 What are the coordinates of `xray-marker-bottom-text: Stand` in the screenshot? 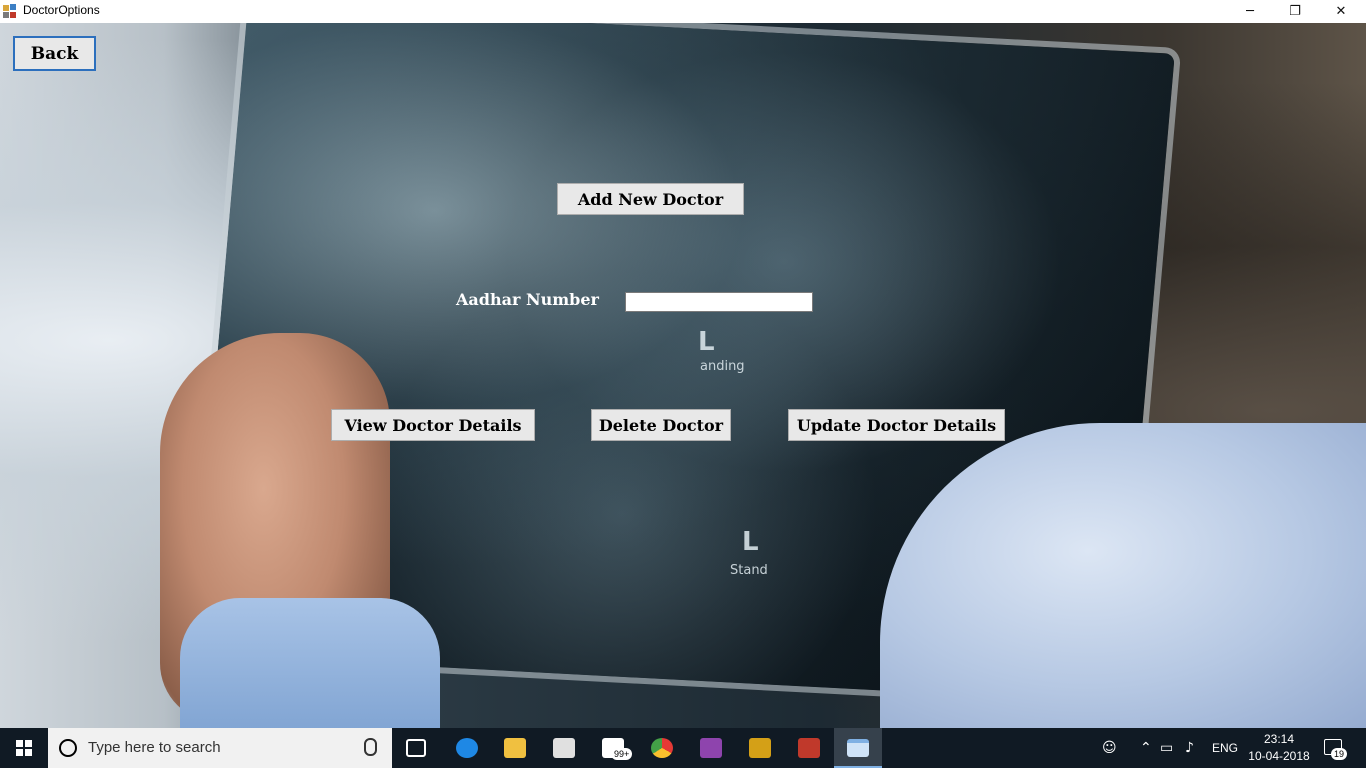 It's located at (749, 570).